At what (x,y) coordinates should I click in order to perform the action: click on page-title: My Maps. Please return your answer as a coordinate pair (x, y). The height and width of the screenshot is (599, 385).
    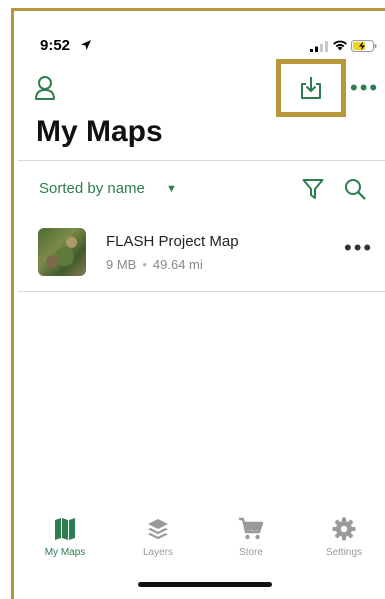
    Looking at the image, I should click on (99, 131).